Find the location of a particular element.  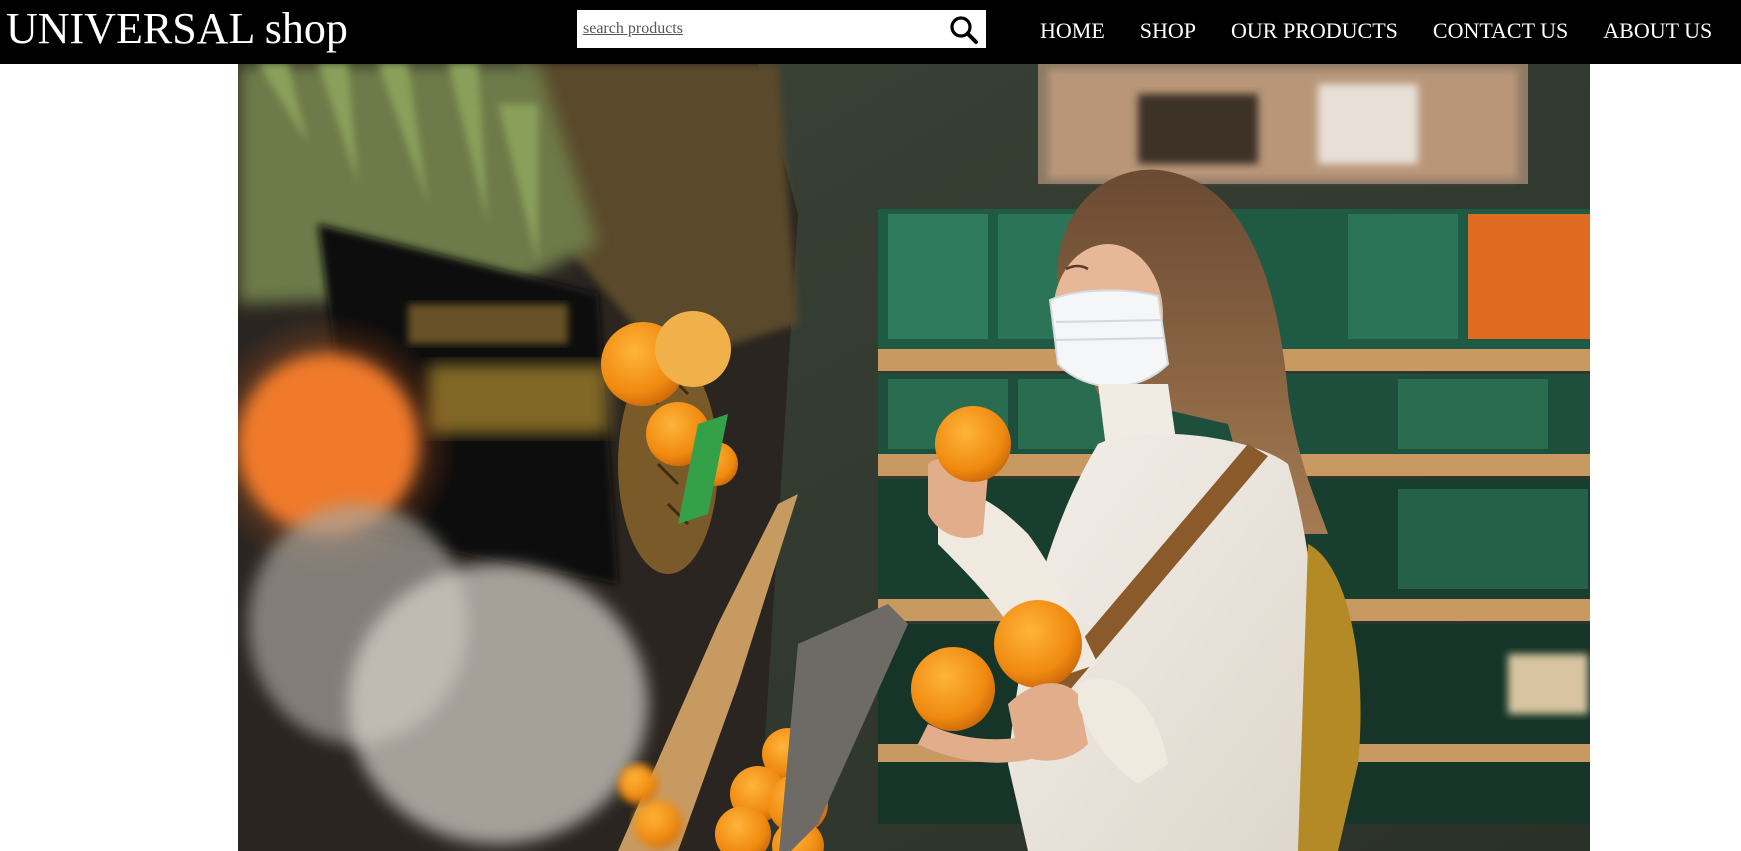

search-button is located at coordinates (964, 29).